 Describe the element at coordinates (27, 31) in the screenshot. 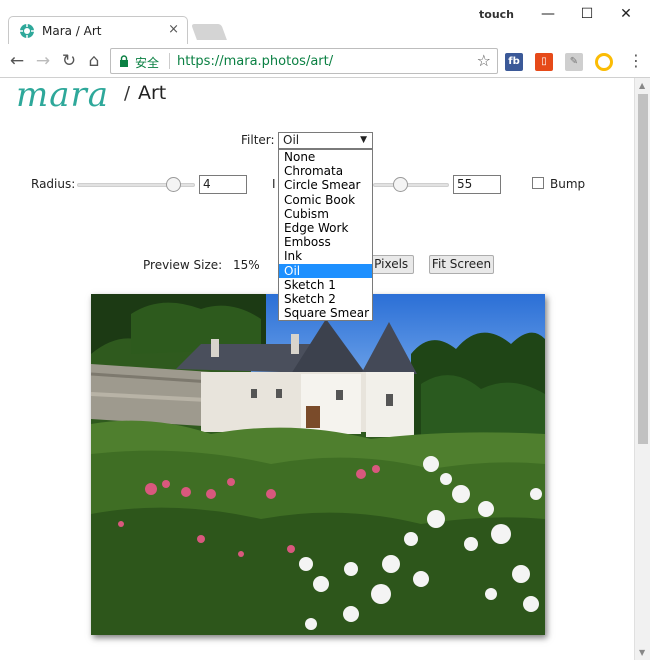

I see `mara-favicon-icon` at that location.